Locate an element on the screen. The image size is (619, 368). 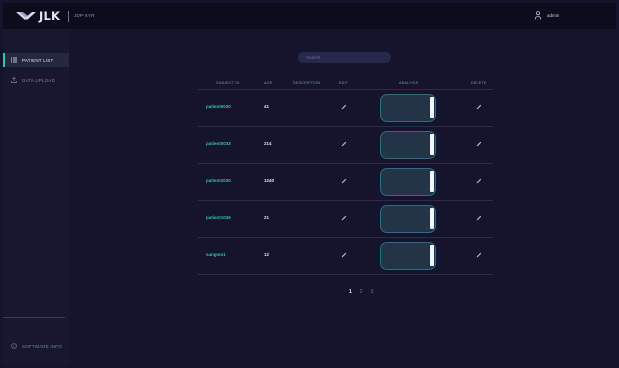
table-row: sangmo1 12 is located at coordinates (345, 255).